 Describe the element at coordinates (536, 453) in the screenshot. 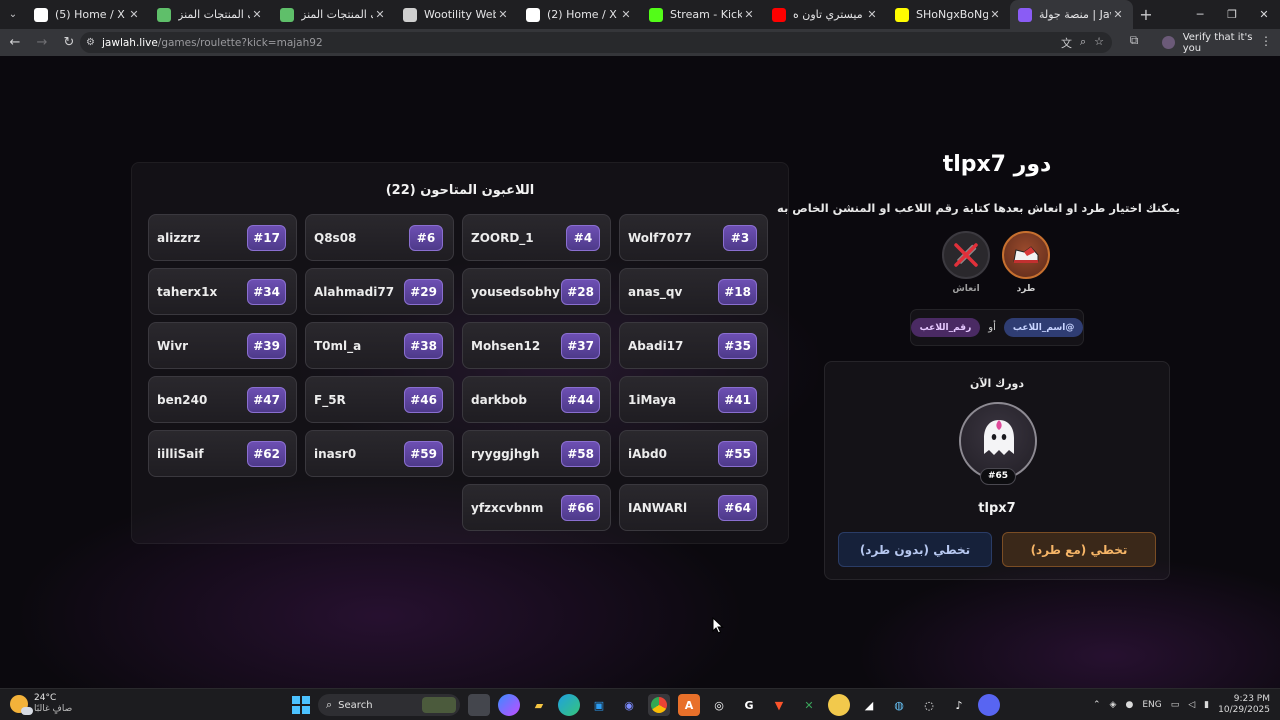

I see `player-card: ryyggjhgh #58` at that location.